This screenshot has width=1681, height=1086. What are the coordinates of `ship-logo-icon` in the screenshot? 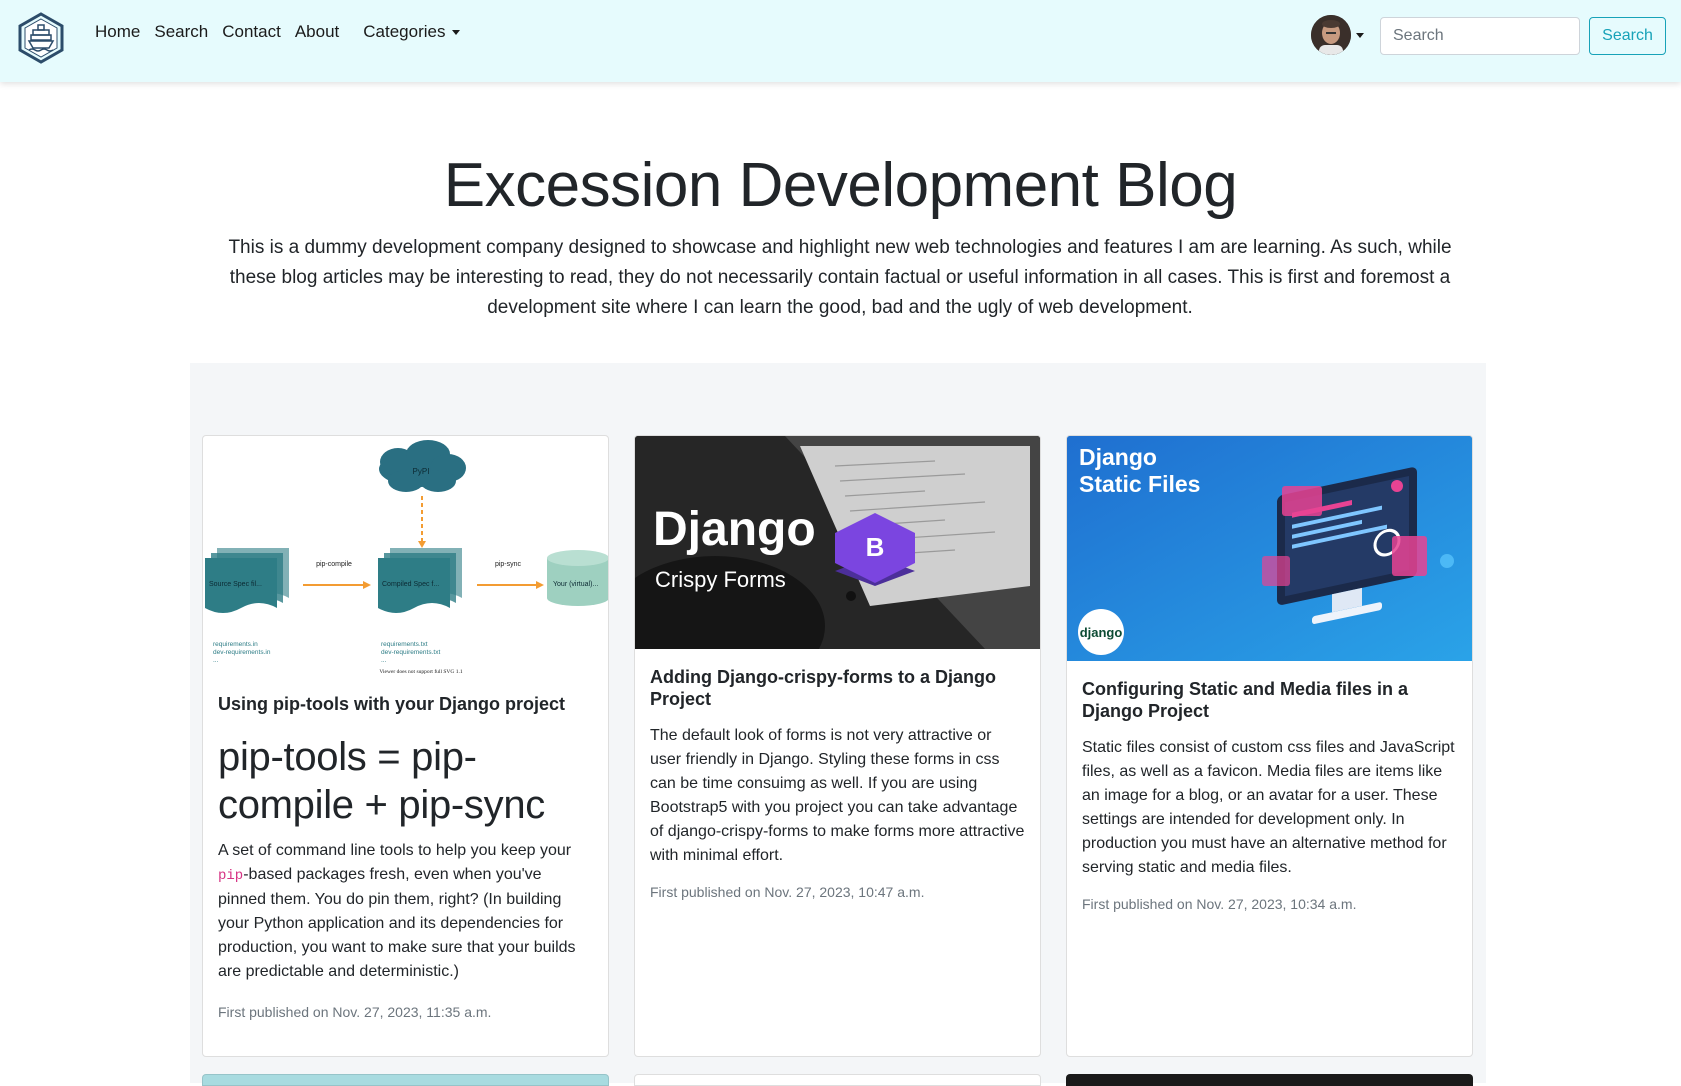 It's located at (41, 38).